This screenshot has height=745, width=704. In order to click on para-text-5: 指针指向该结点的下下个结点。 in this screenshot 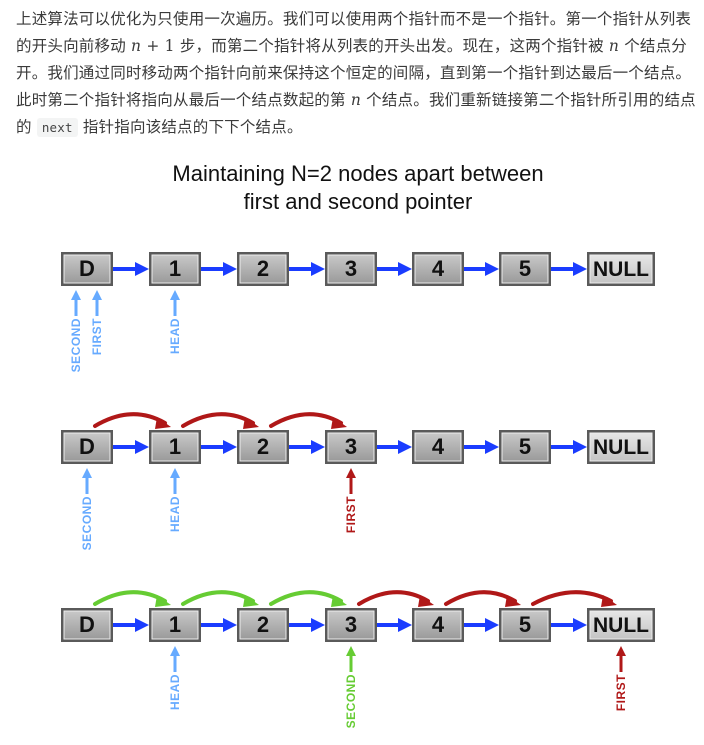, I will do `click(190, 127)`.